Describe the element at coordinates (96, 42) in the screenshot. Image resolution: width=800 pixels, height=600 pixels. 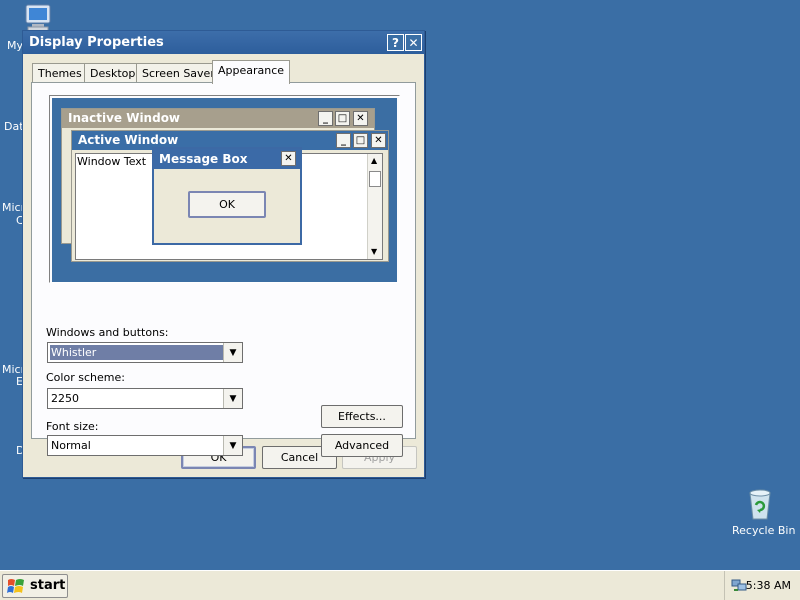
I see `dialog-title: Display Properties` at that location.